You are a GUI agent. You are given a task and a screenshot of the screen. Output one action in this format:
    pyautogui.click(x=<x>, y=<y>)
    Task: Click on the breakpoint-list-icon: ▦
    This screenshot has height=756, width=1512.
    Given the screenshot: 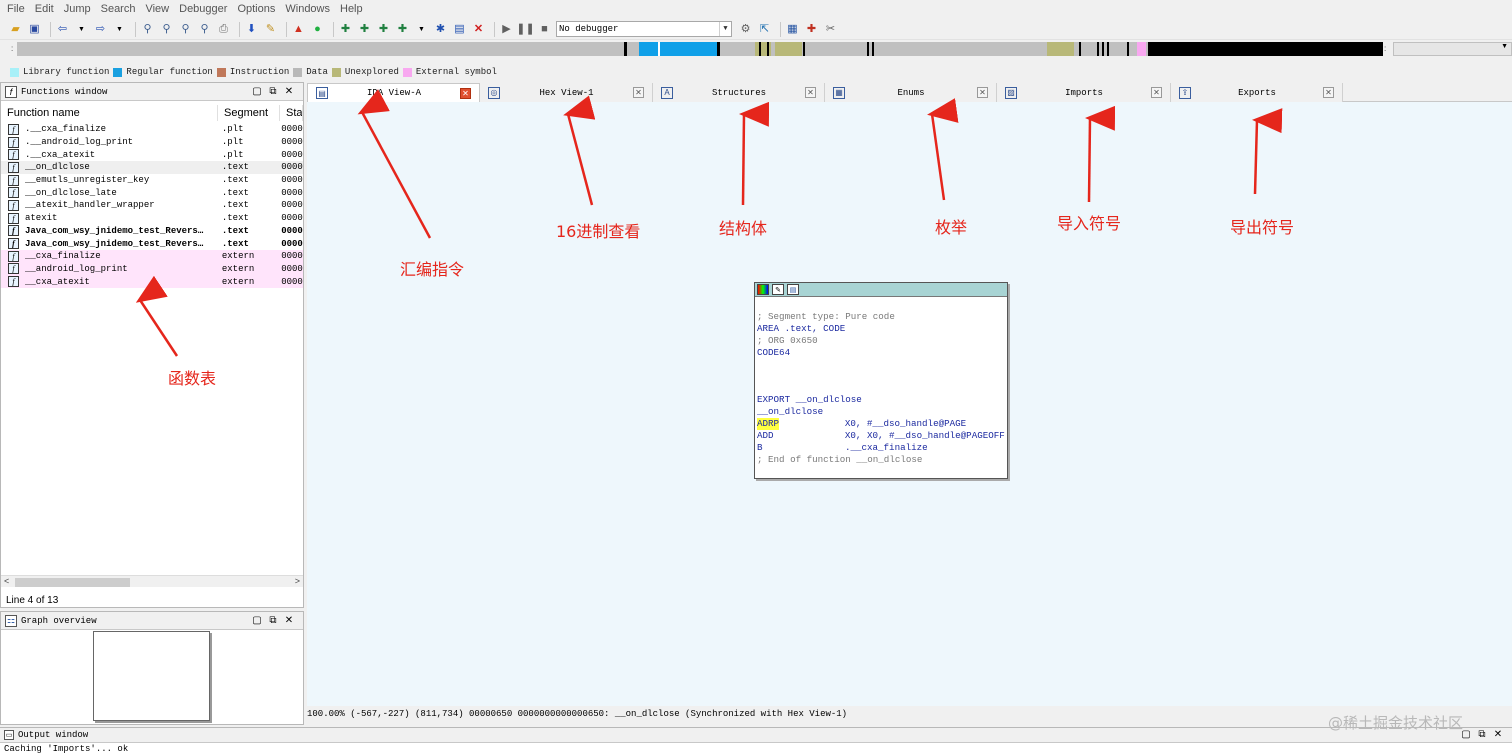 What is the action you would take?
    pyautogui.click(x=792, y=29)
    